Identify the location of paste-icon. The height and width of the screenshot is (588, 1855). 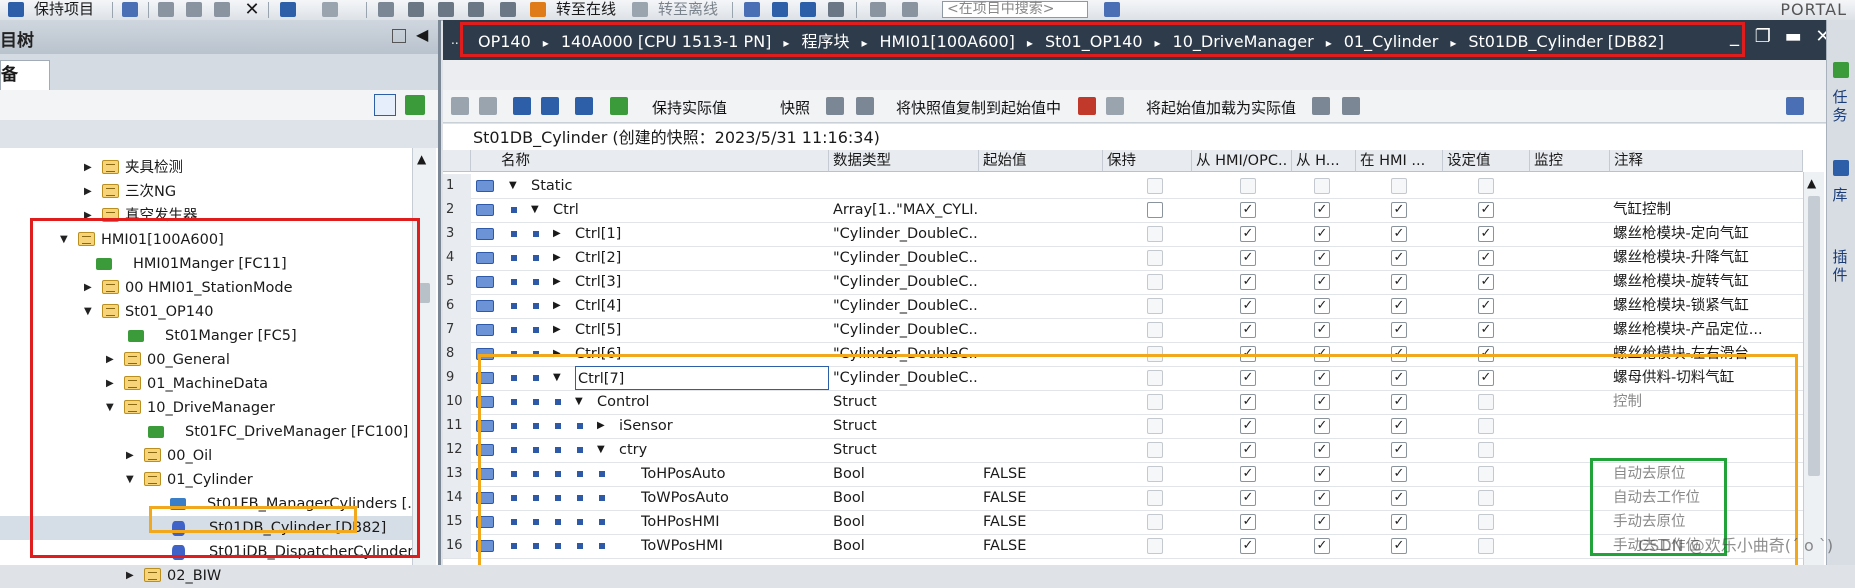
(222, 9).